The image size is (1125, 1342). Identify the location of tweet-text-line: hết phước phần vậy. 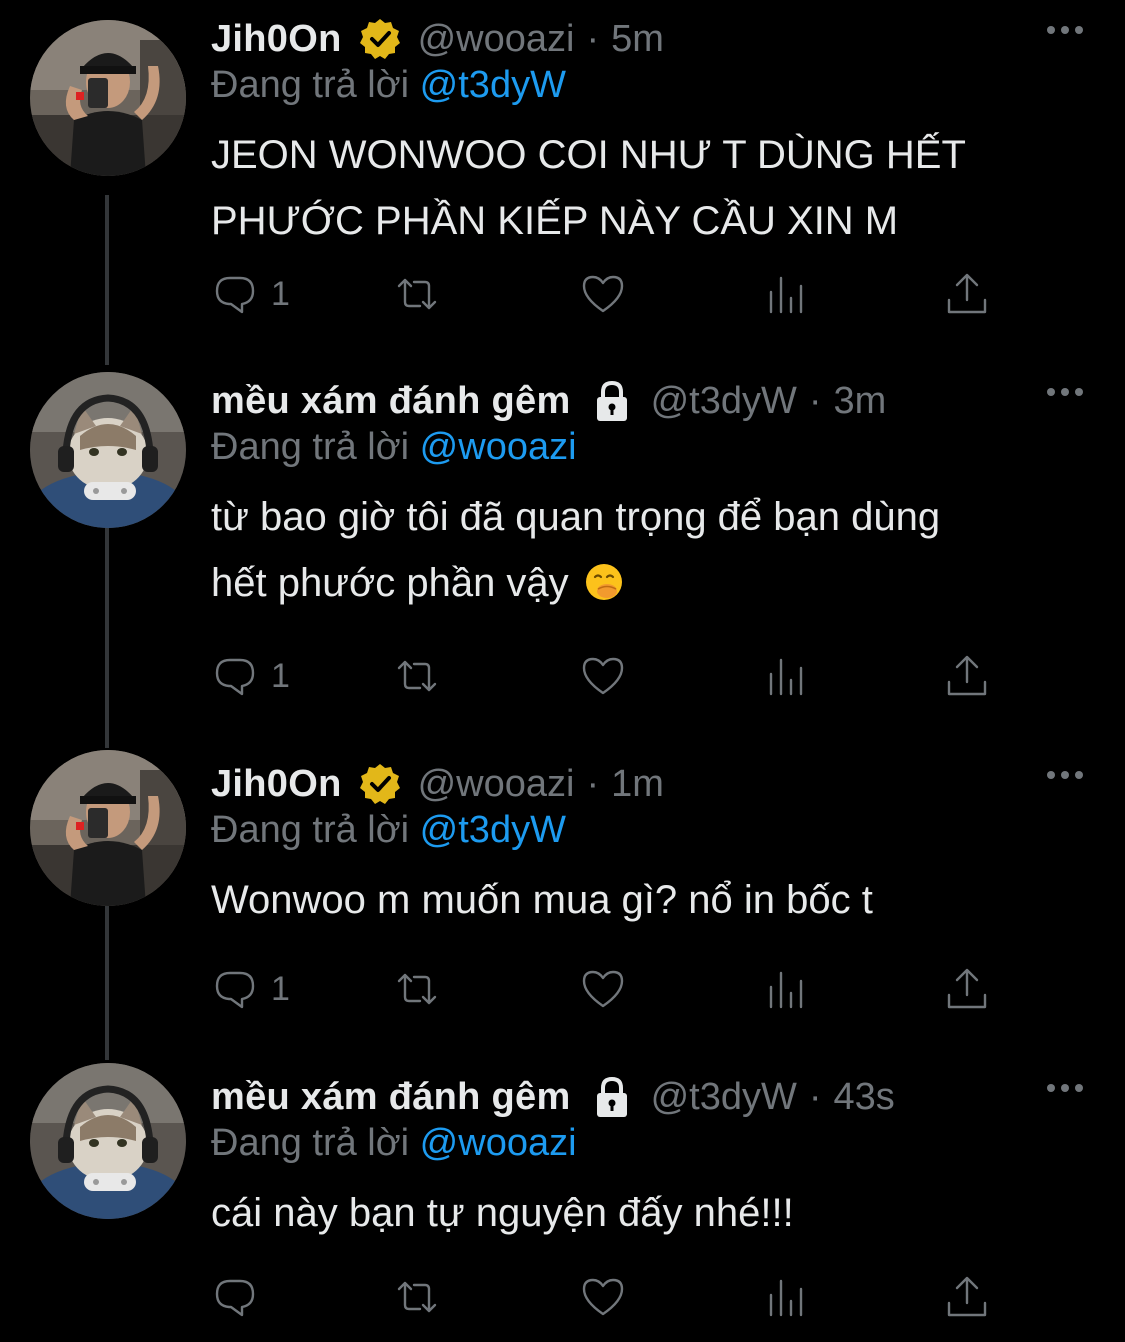
(390, 583).